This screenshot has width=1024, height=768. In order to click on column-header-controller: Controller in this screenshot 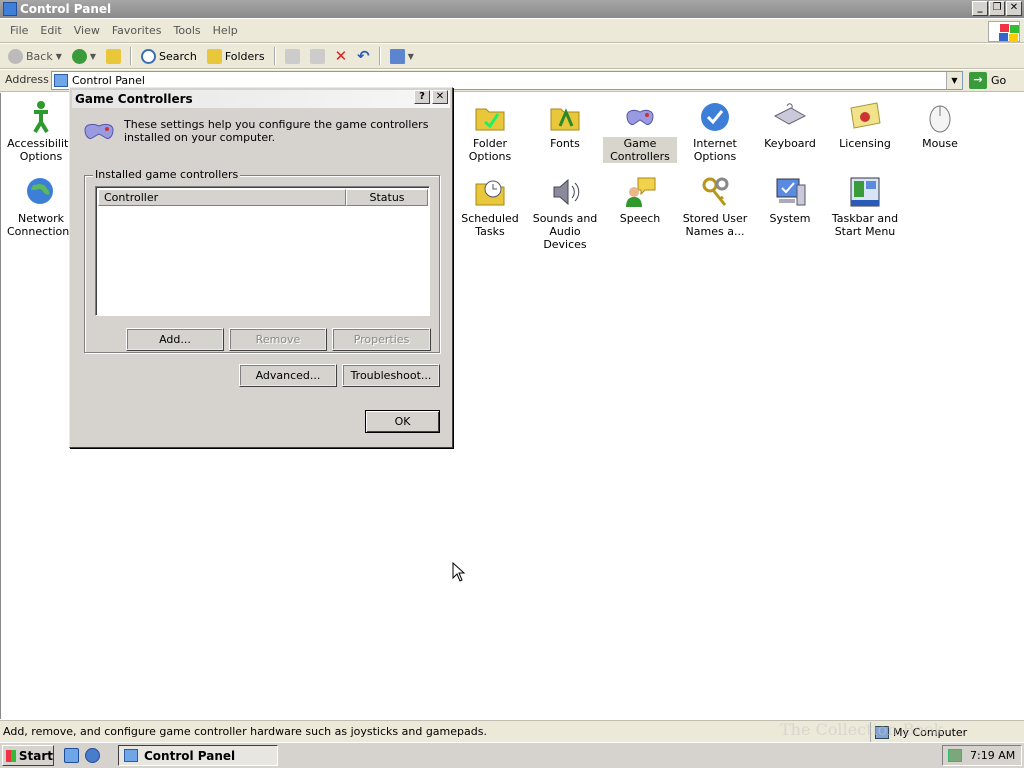, I will do `click(222, 197)`.